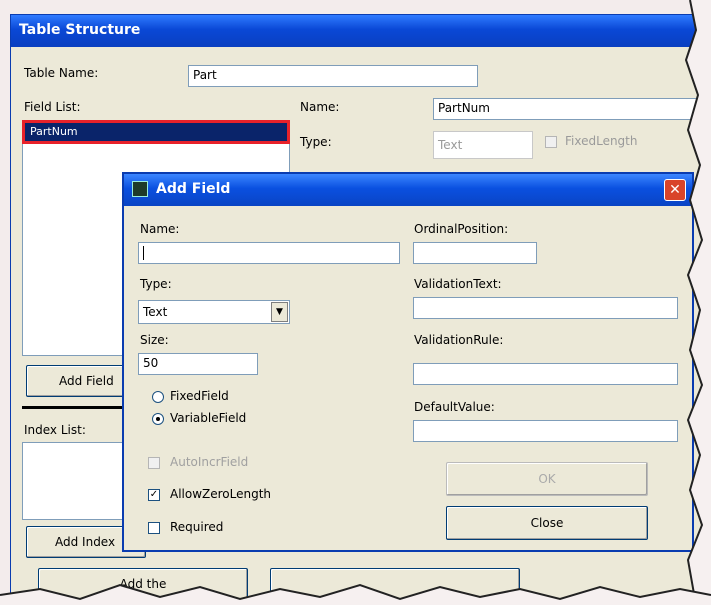 The image size is (711, 605). I want to click on bg-name-label: Name:, so click(320, 107).